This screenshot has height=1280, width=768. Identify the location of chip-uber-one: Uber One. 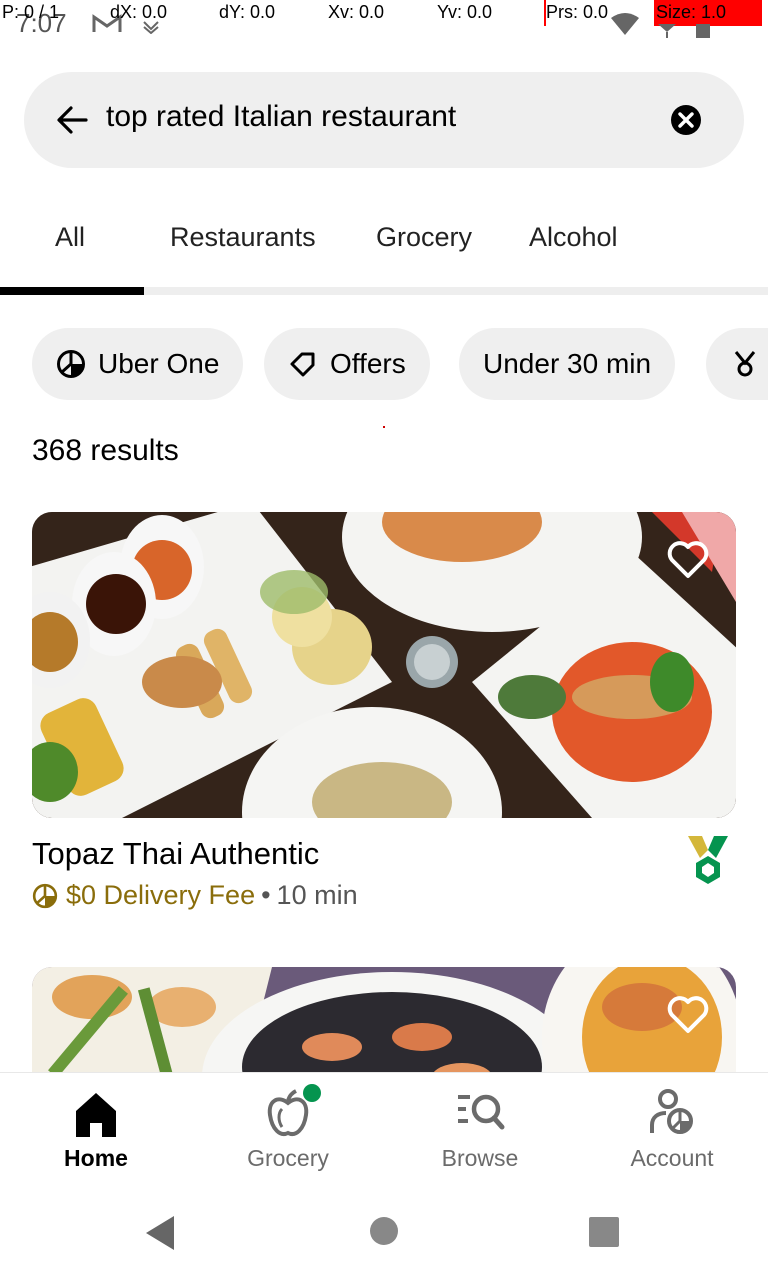
(138, 364).